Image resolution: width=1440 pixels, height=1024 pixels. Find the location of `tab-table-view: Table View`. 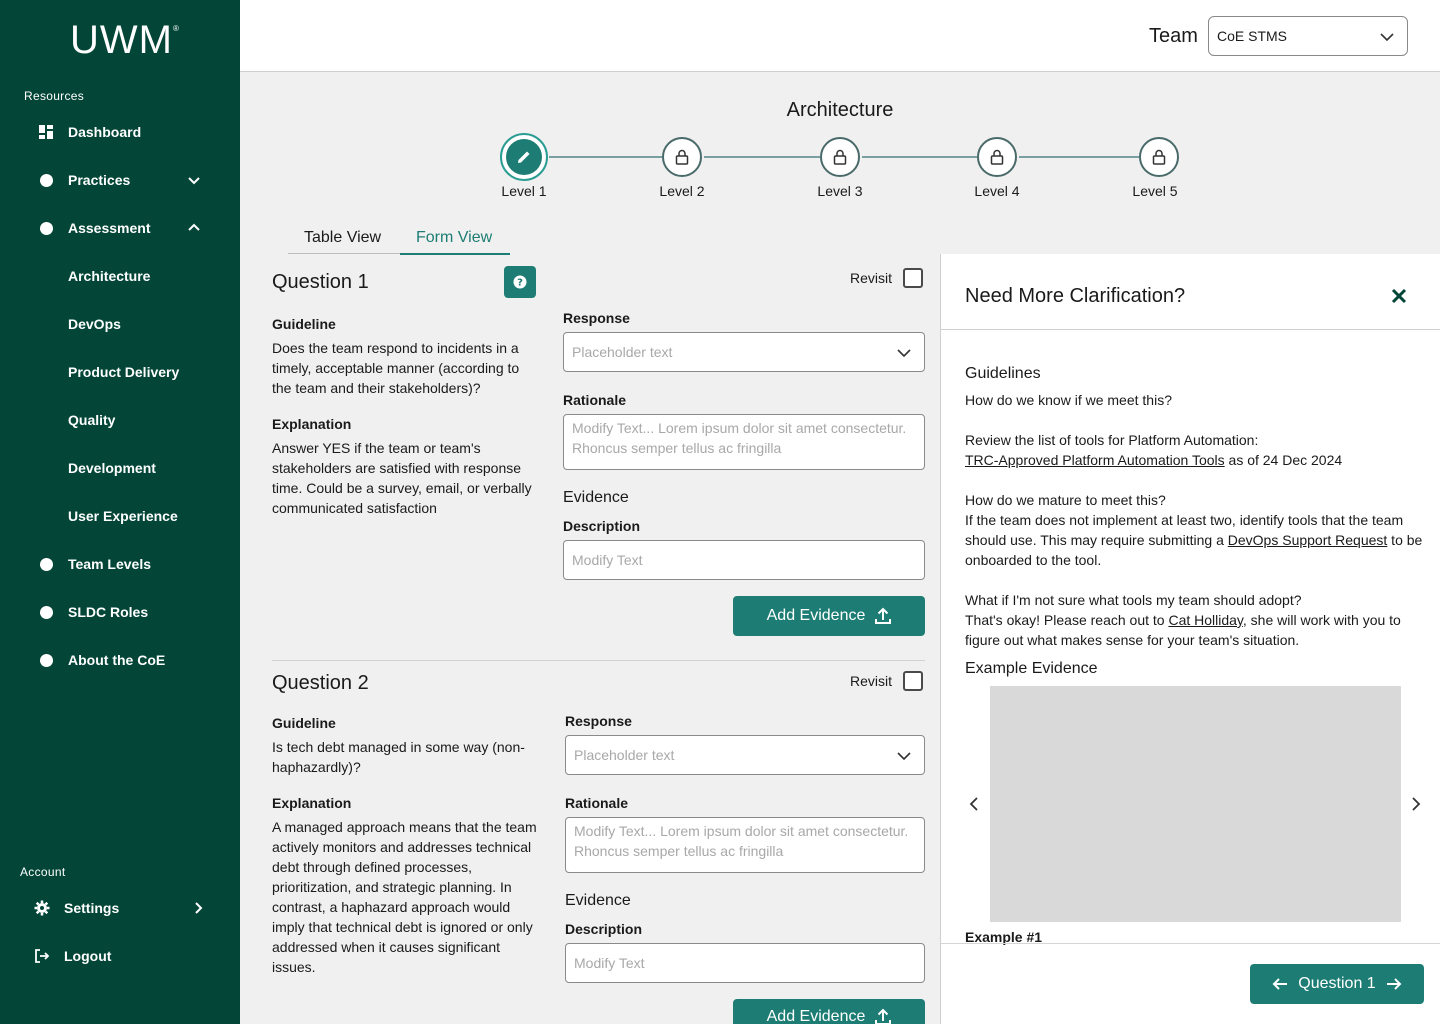

tab-table-view: Table View is located at coordinates (342, 238).